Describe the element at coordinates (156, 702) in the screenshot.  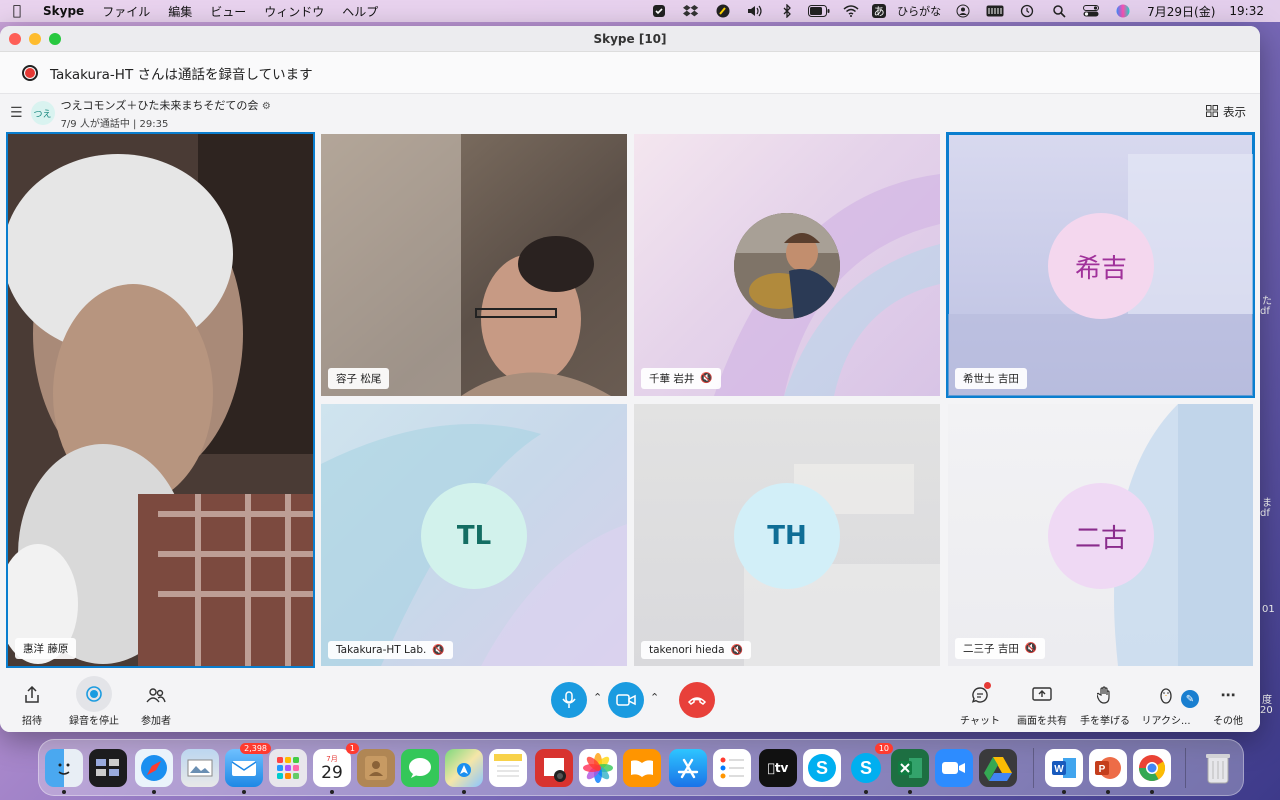
I see `participants-button: 参加者` at that location.